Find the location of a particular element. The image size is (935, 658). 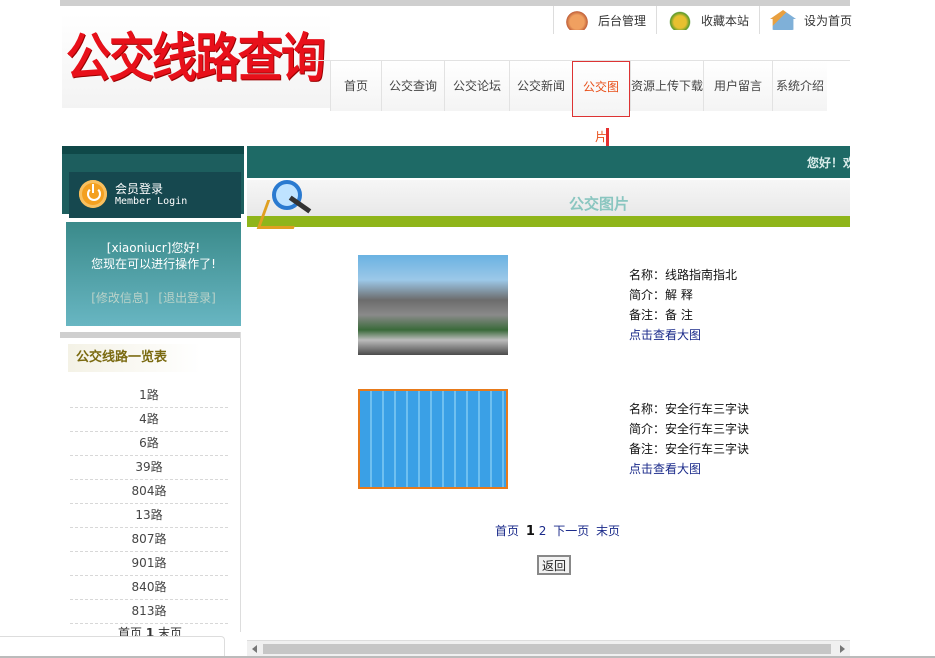

route-panel-bar is located at coordinates (150, 335).